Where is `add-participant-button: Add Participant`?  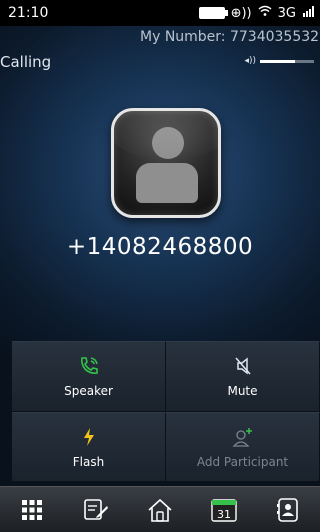
add-participant-button: Add Participant is located at coordinates (243, 446).